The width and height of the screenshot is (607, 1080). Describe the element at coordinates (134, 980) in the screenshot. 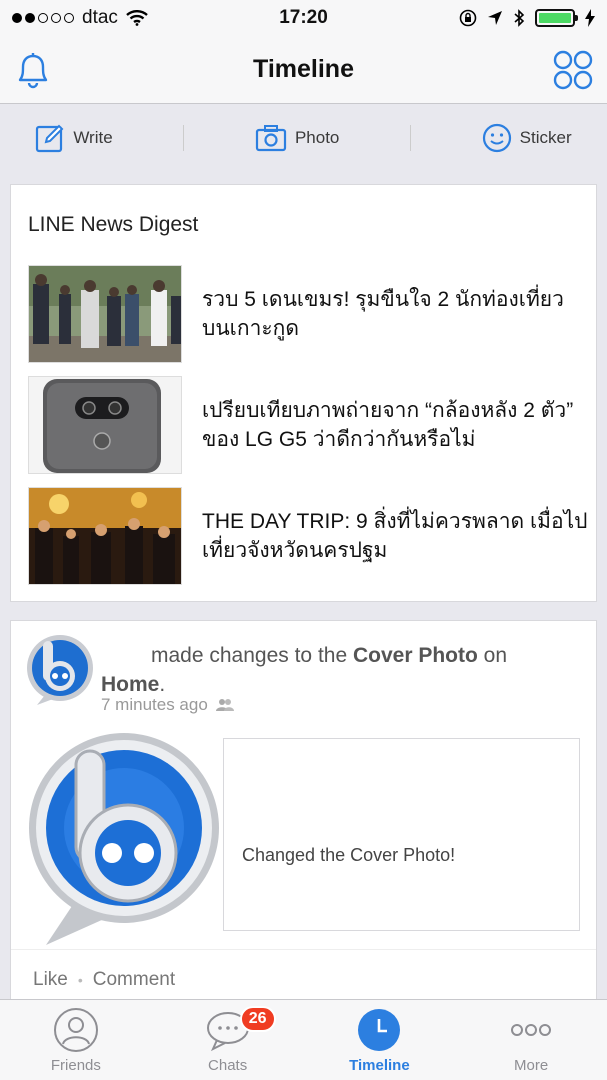

I see `comment-button: Comment` at that location.